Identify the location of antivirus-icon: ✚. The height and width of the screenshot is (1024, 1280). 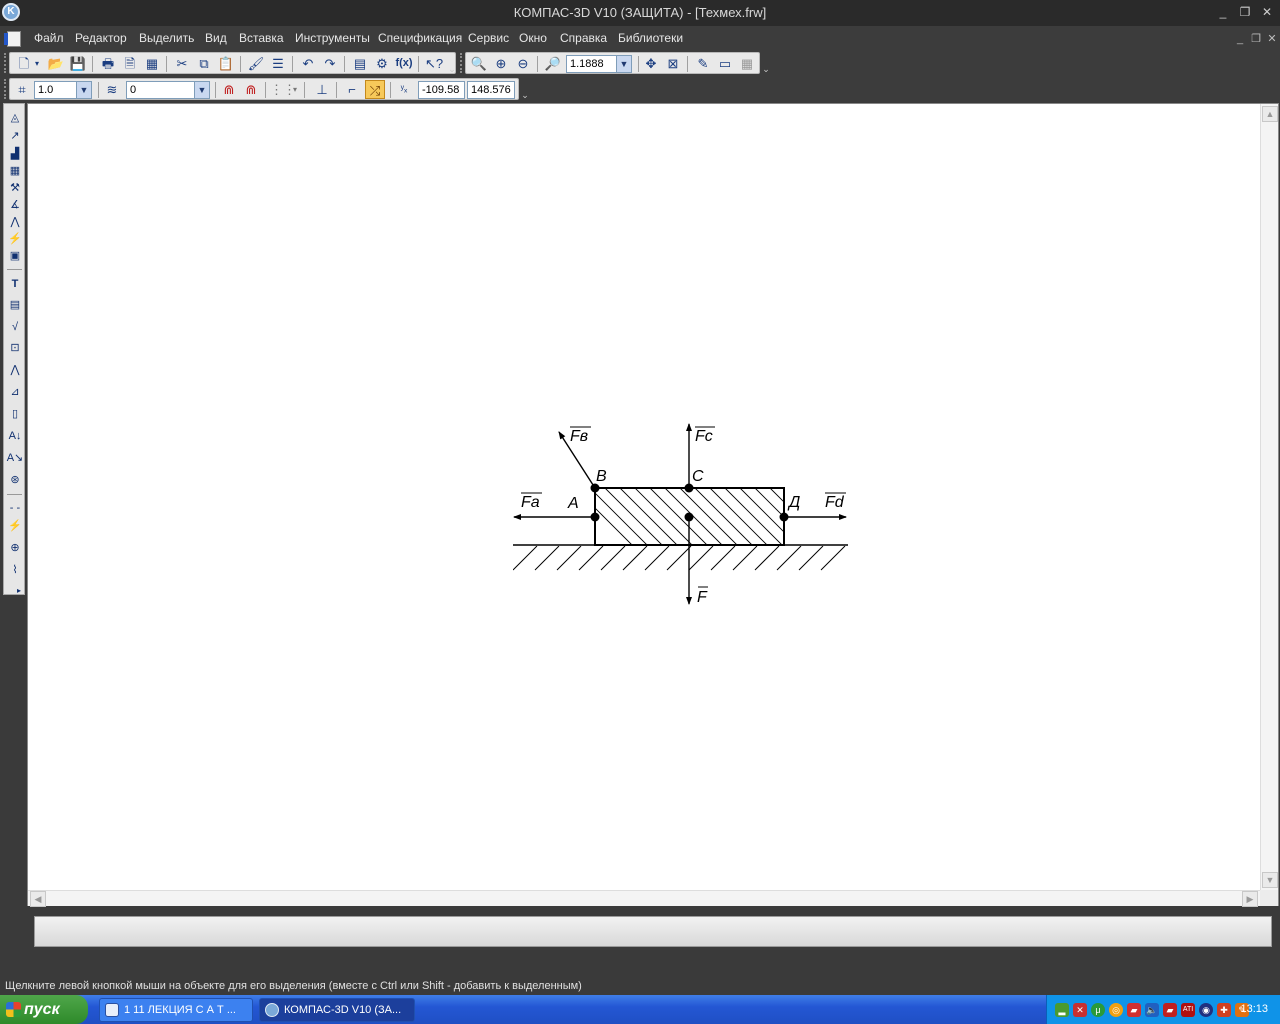
(1224, 1010).